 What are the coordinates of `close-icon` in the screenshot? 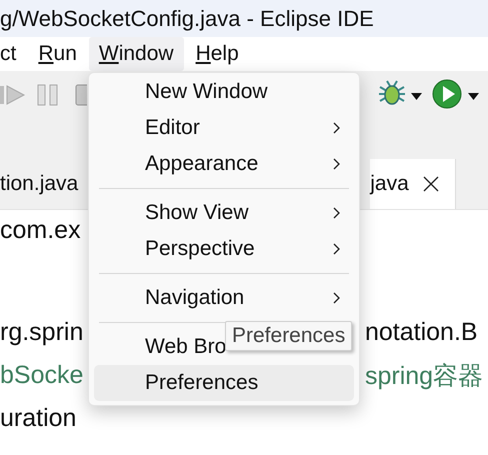 It's located at (430, 184).